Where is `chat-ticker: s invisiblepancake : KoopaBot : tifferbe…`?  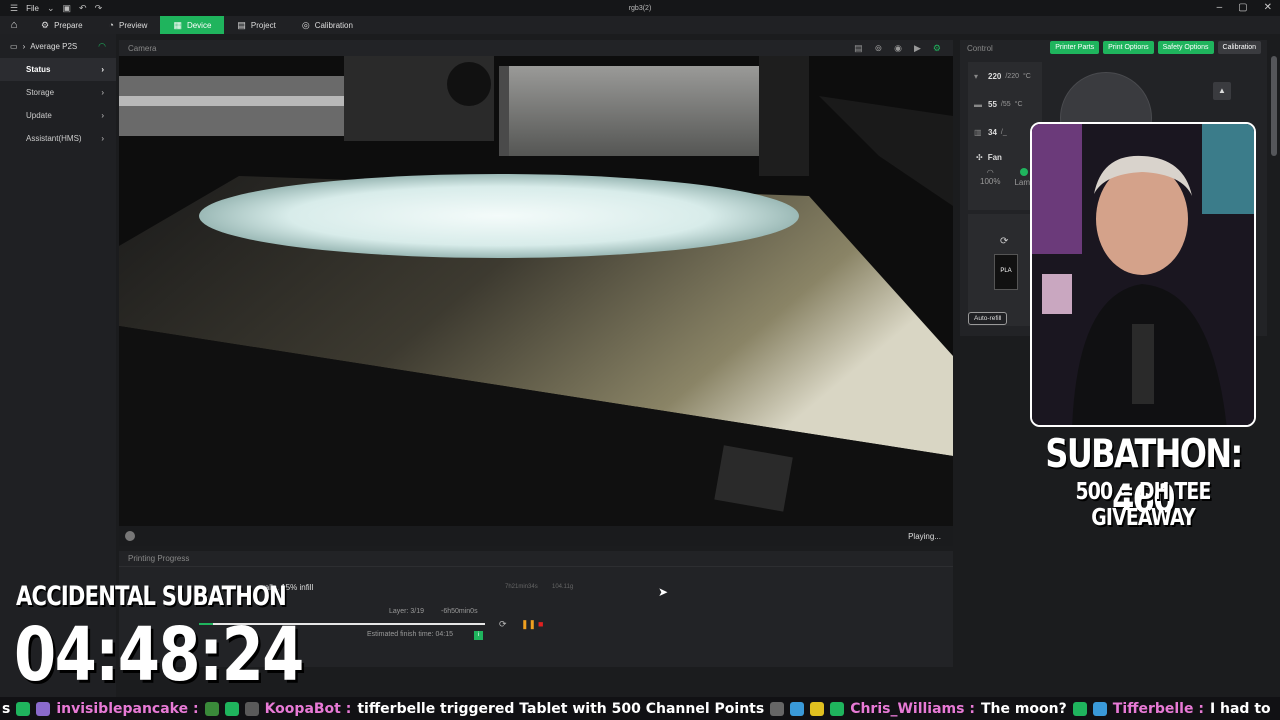 chat-ticker: s invisiblepancake : KoopaBot : tifferbe… is located at coordinates (640, 708).